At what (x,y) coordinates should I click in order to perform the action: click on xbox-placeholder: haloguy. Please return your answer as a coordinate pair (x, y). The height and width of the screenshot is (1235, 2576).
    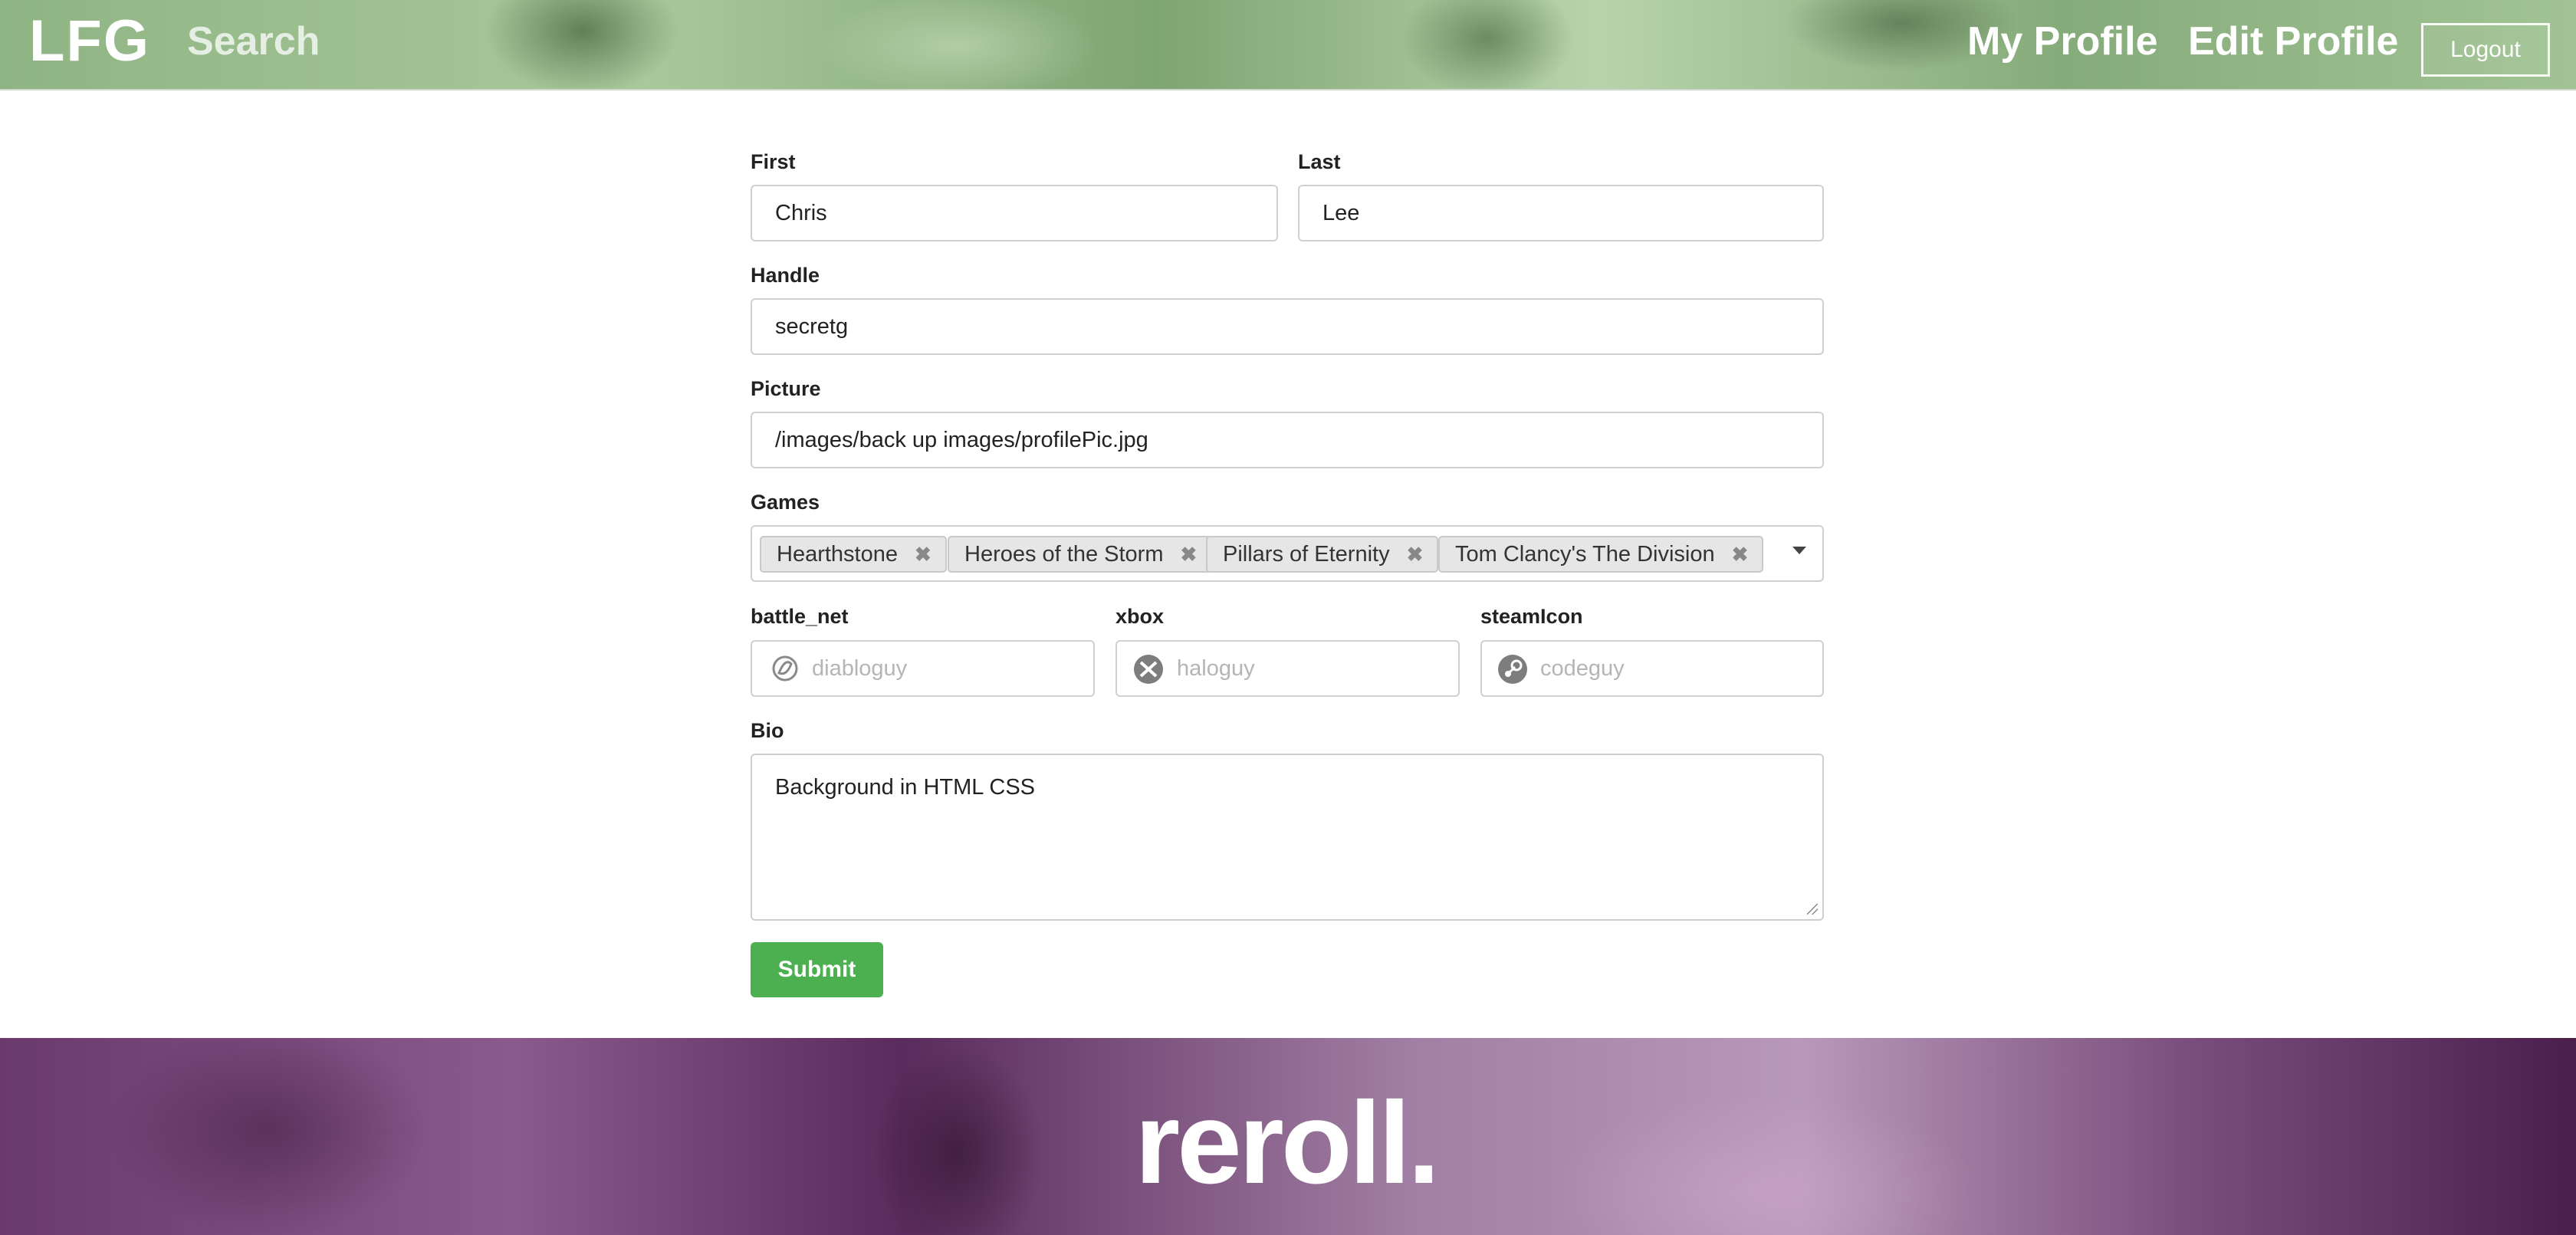
    Looking at the image, I should click on (1216, 668).